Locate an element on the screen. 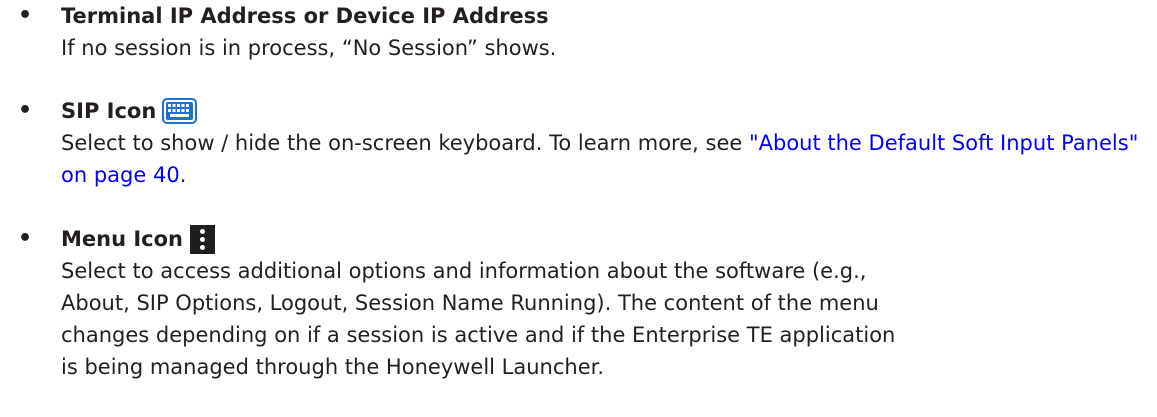 The image size is (1157, 417). item-title-text: Terminal IP Address or Device IP Address is located at coordinates (305, 16).